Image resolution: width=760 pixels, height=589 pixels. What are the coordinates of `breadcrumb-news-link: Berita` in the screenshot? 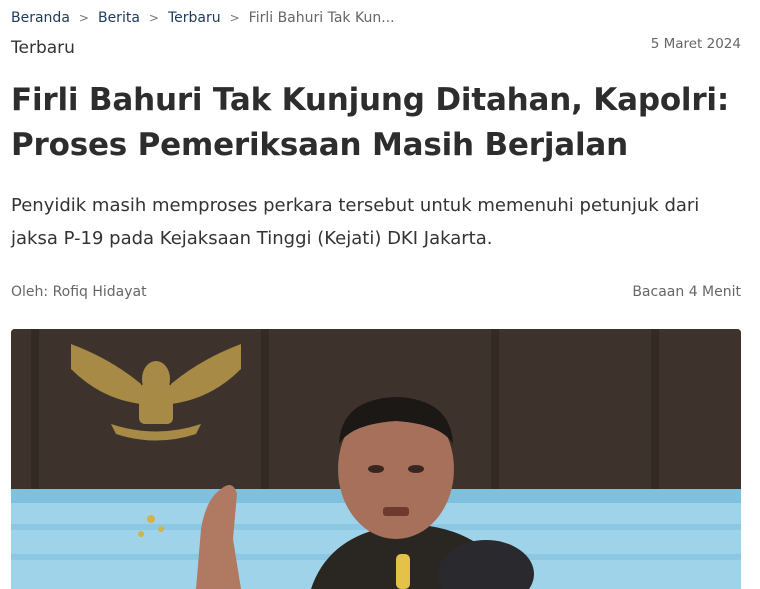 It's located at (119, 18).